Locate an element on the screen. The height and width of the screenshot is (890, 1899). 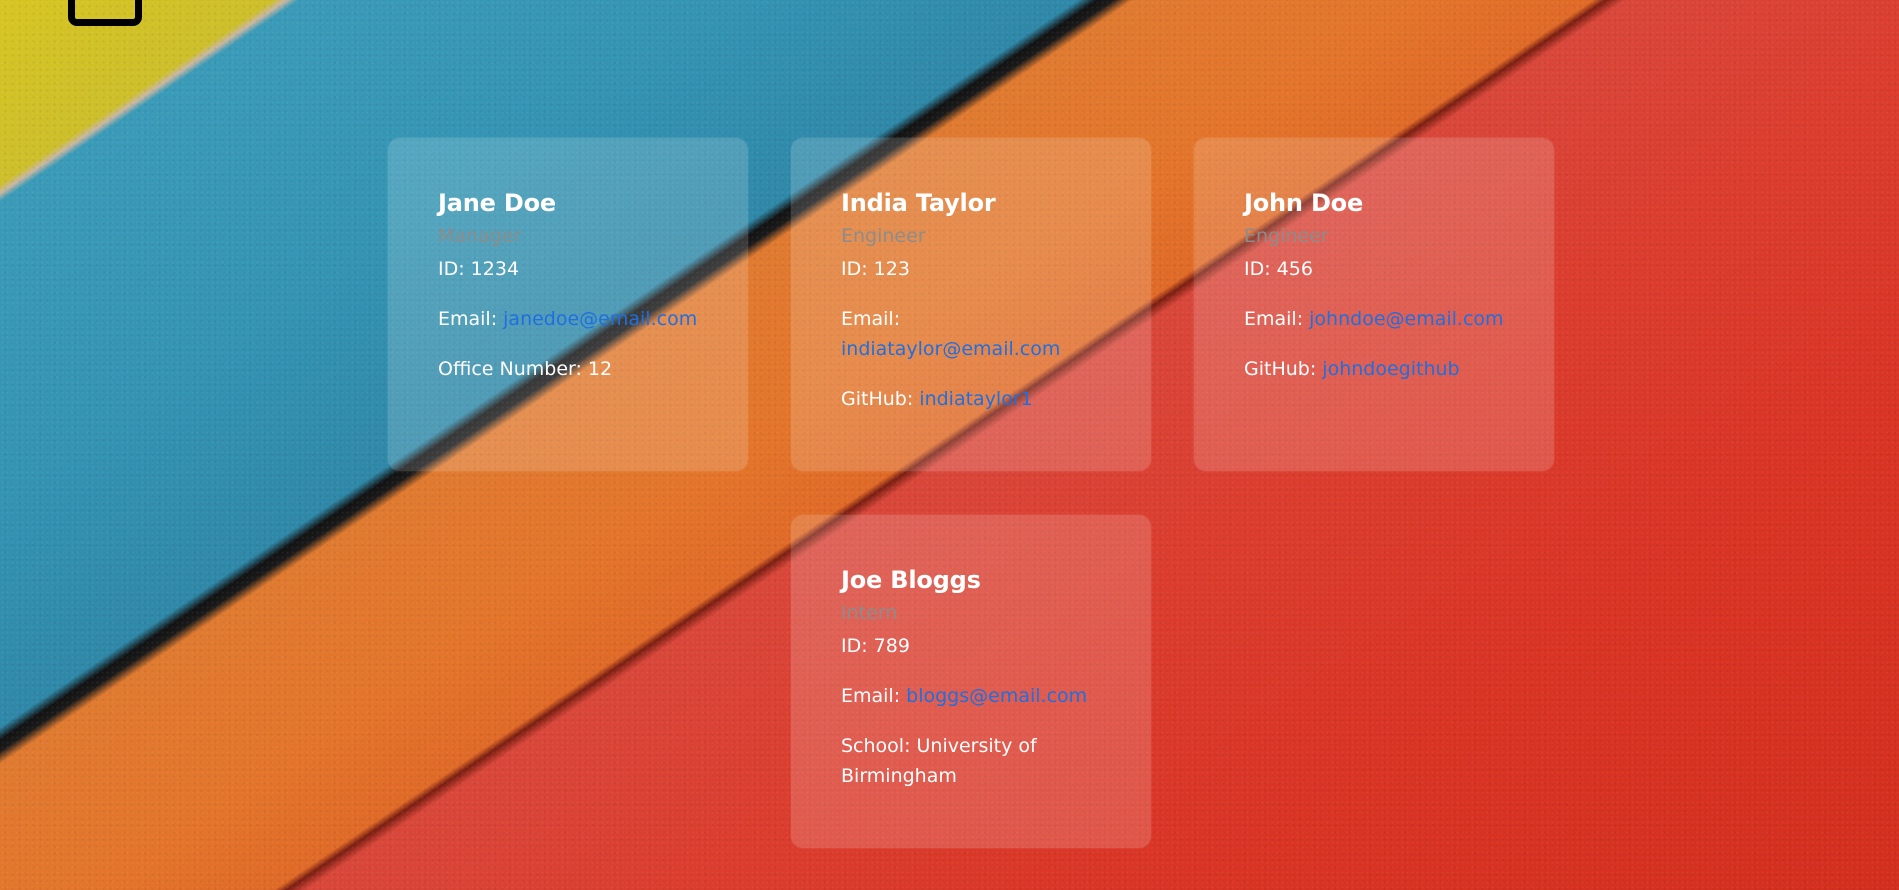
employee-email-row: Email: bloggs@email.com is located at coordinates (971, 696).